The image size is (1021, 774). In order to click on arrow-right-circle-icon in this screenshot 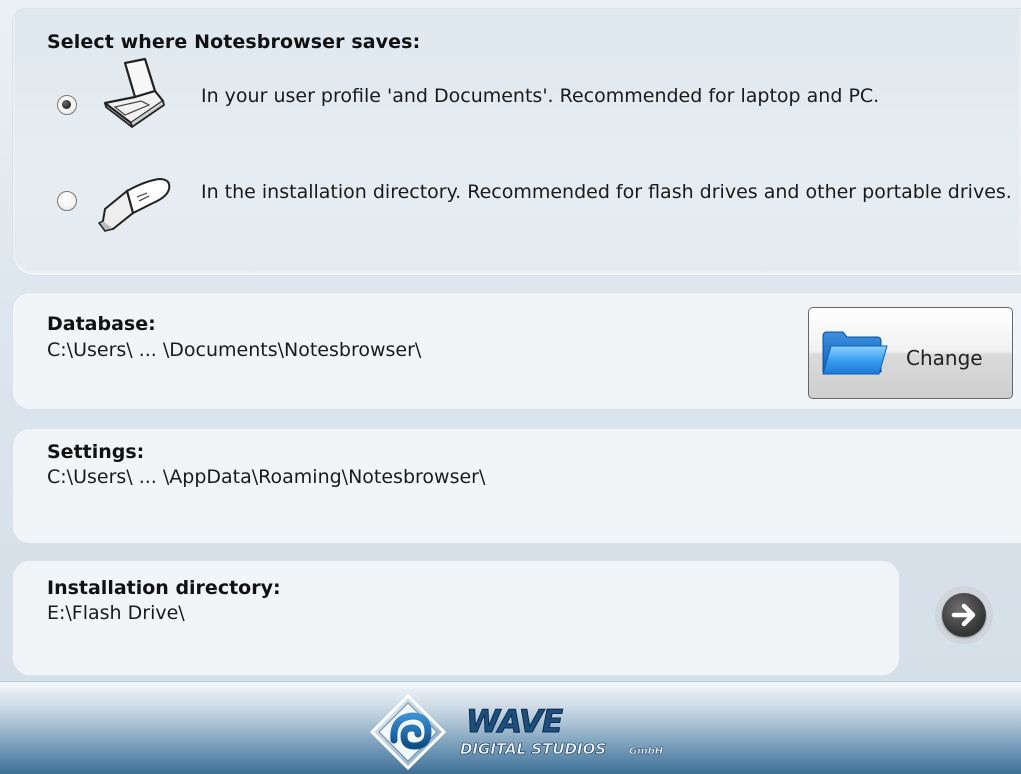, I will do `click(964, 615)`.